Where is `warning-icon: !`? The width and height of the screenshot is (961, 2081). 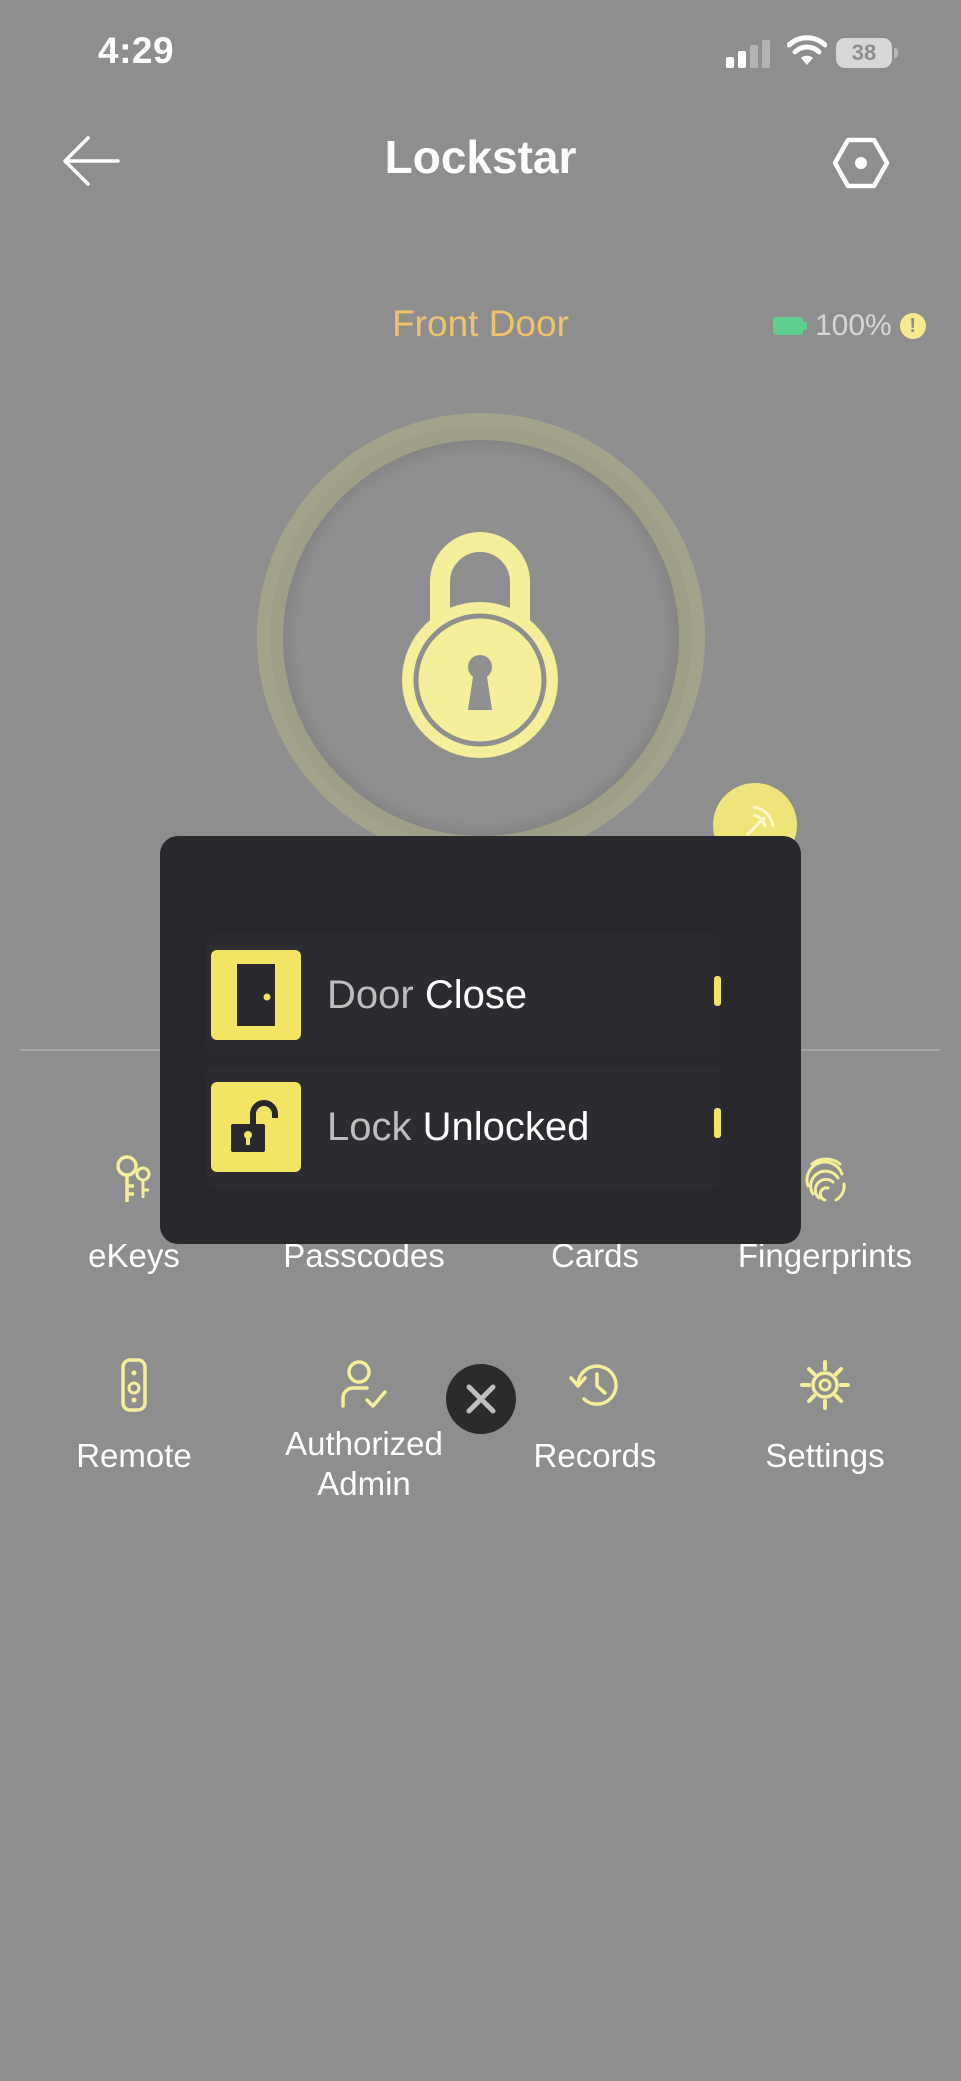
warning-icon: ! is located at coordinates (912, 326).